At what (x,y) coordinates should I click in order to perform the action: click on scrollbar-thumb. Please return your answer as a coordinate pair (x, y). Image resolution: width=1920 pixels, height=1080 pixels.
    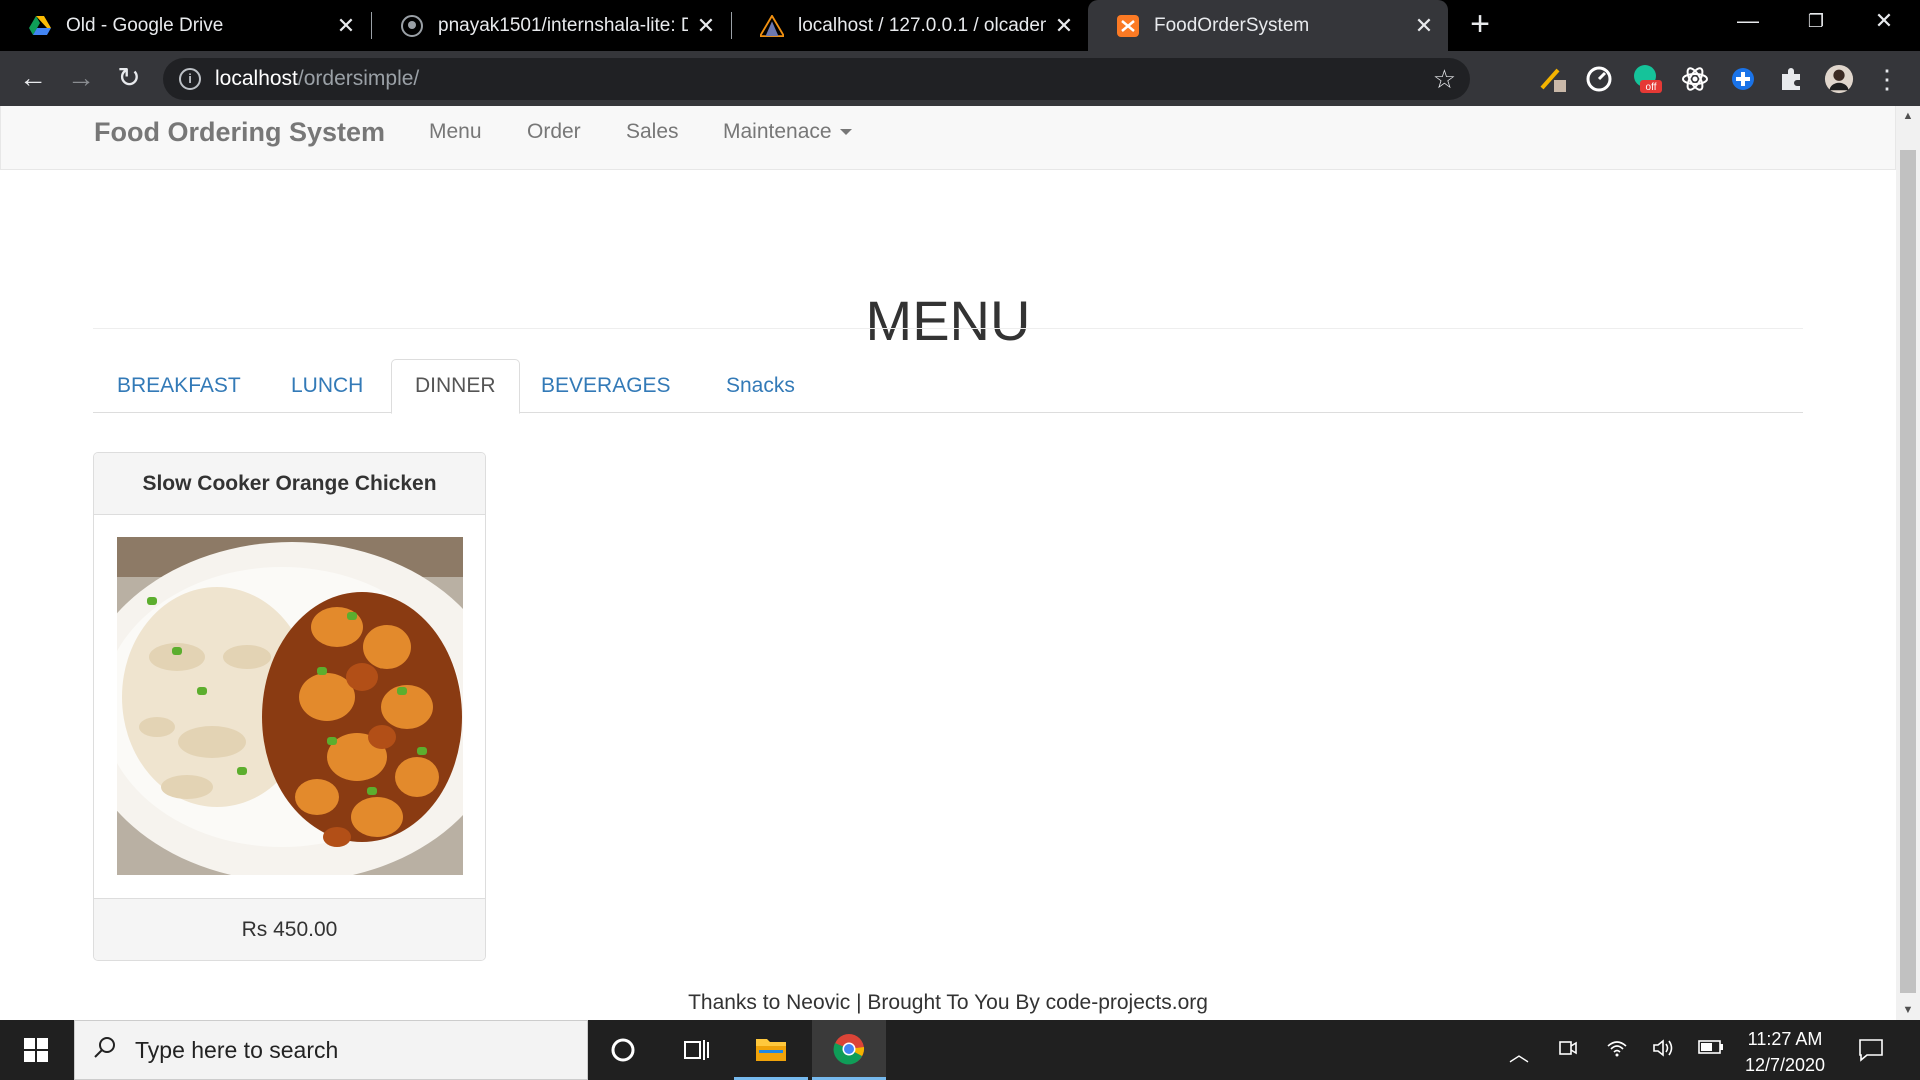
    Looking at the image, I should click on (1908, 571).